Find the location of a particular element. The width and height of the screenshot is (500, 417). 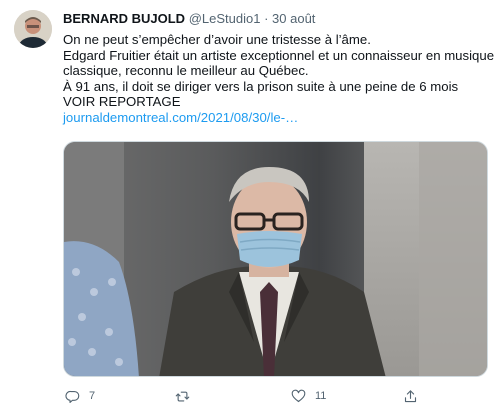

author-handle: @LeStudio1 is located at coordinates (225, 18).